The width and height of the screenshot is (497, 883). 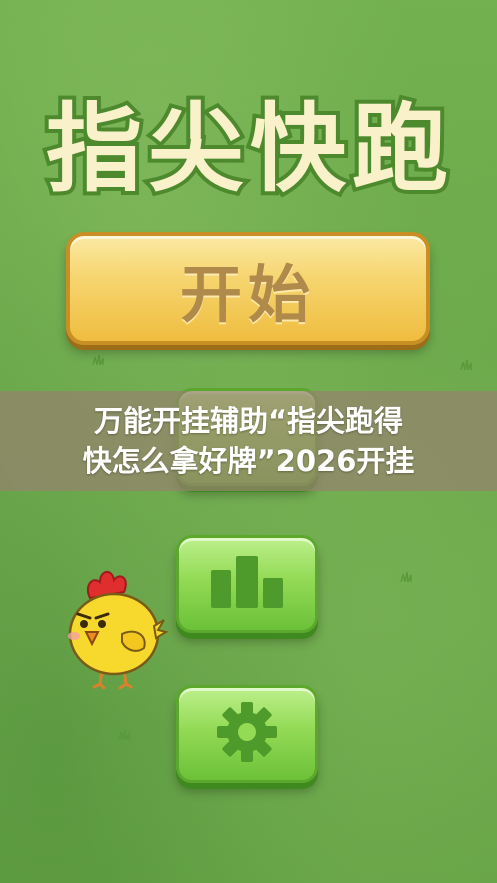 I want to click on game-title-text: 指尖快跑, so click(x=250, y=147).